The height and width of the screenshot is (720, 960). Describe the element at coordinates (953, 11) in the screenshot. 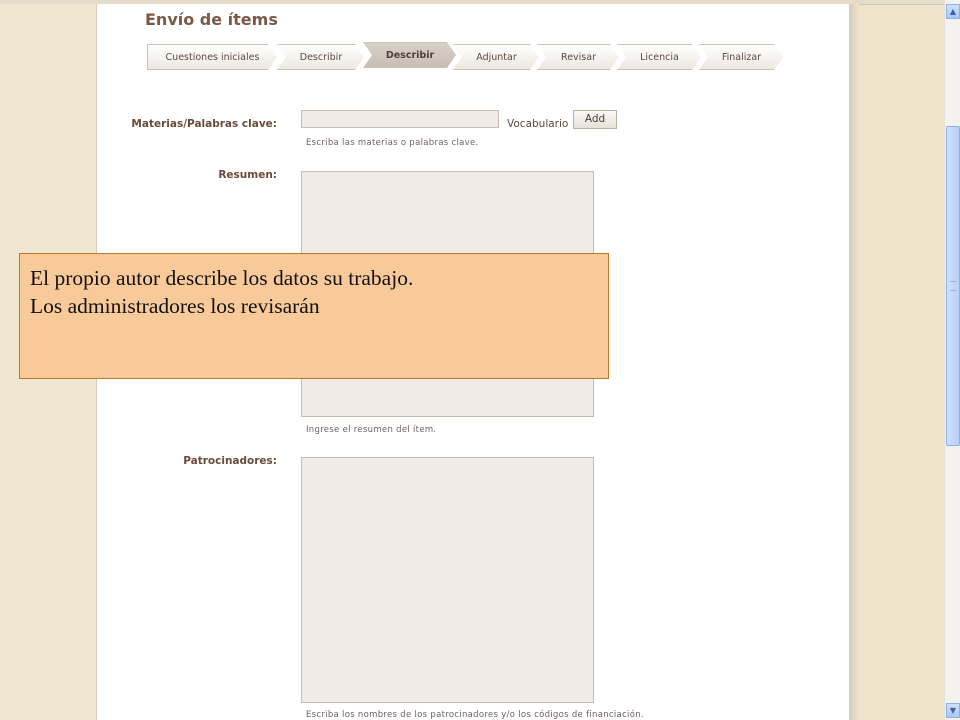

I see `arrow-up-icon: ▲` at that location.